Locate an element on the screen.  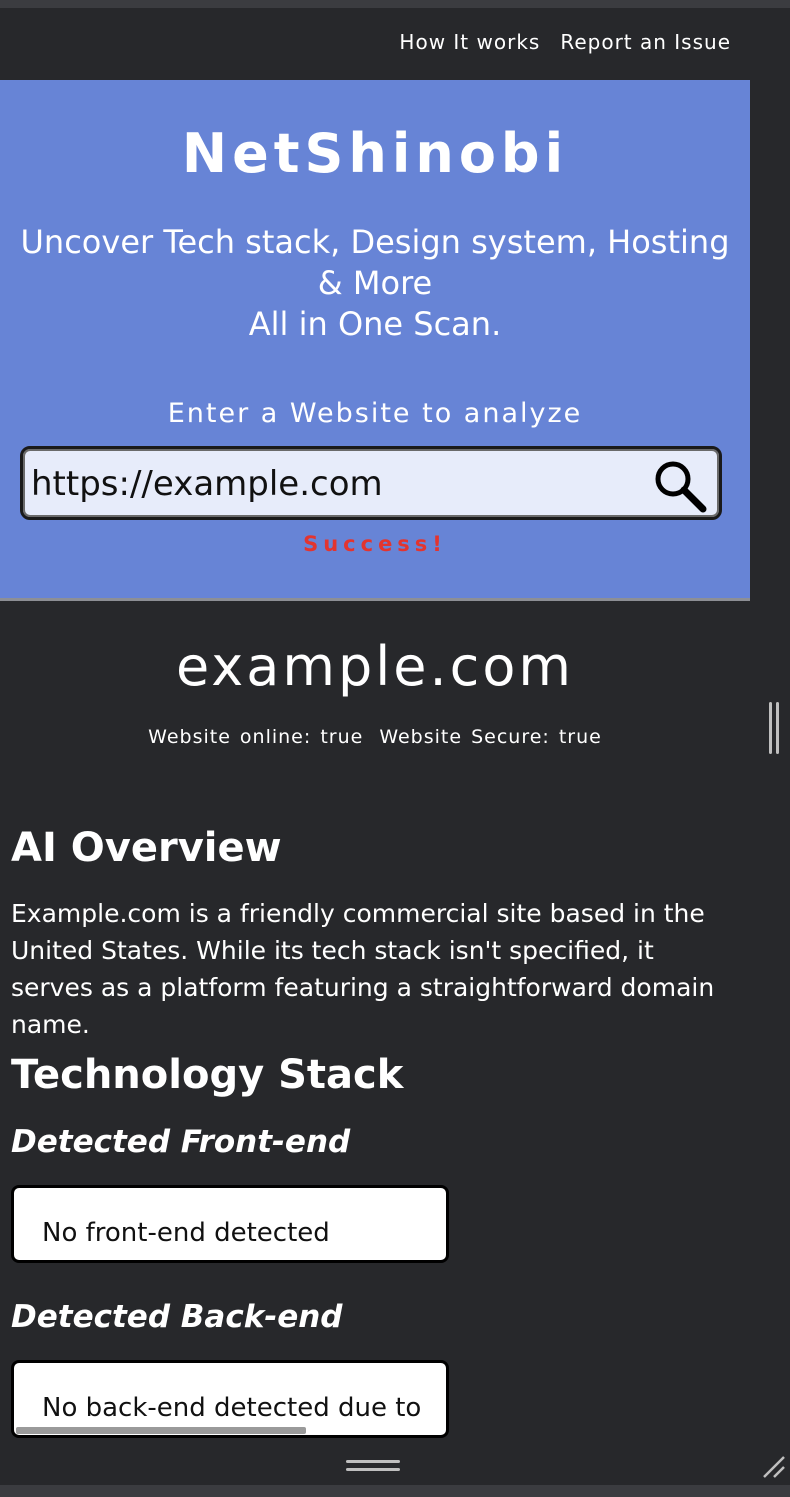
resize-corner-icon is located at coordinates (774, 1467).